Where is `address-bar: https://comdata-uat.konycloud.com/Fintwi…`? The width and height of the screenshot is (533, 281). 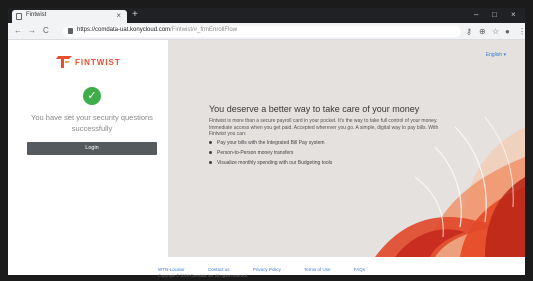 address-bar: https://comdata-uat.konycloud.com/Fintwi… is located at coordinates (262, 31).